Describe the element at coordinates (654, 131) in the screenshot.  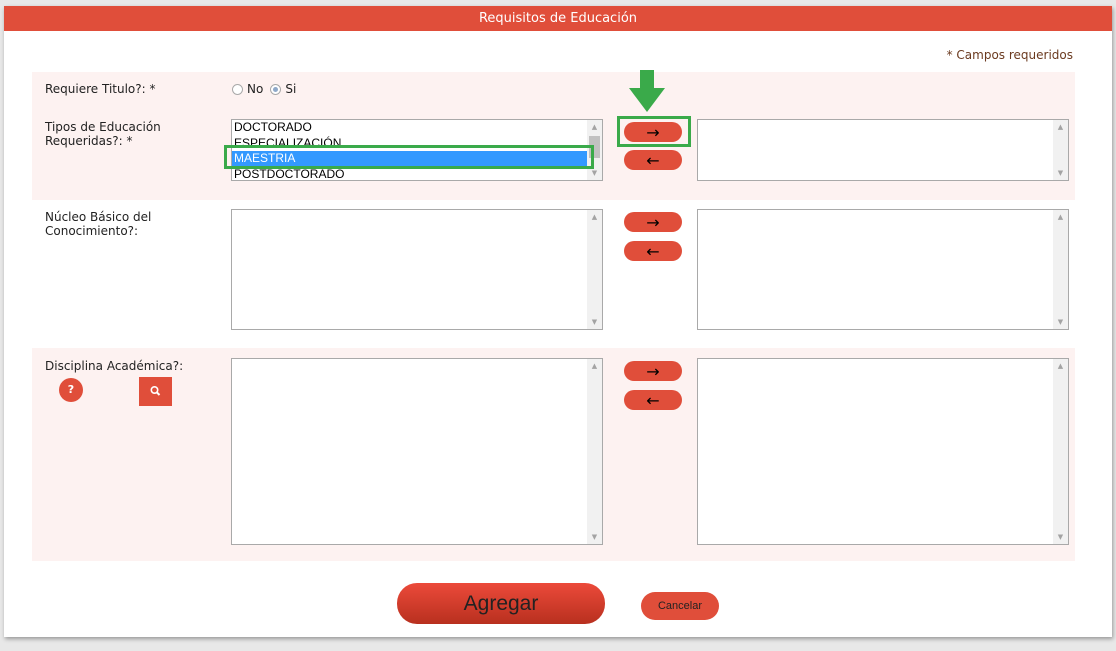
I see `add-button-highlight-box` at that location.